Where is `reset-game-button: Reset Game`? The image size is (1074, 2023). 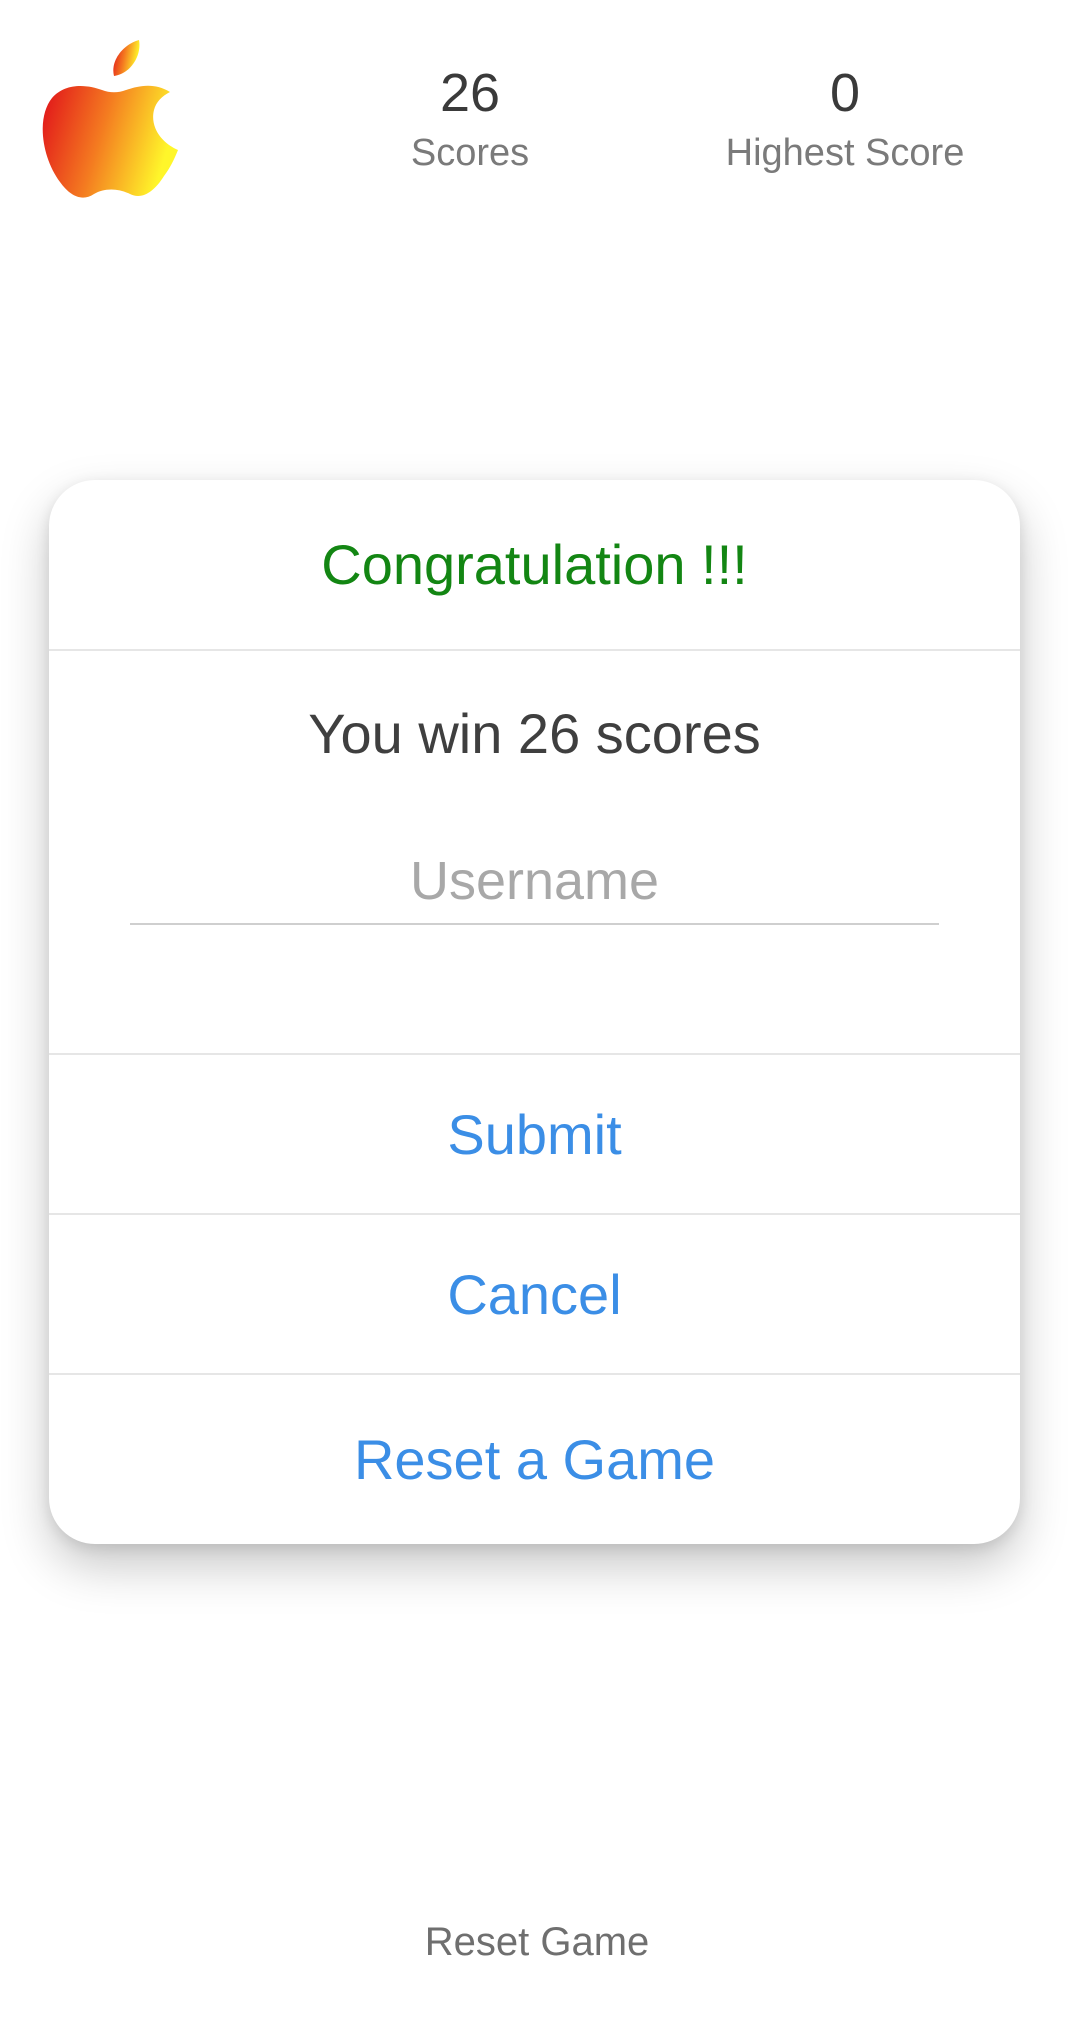 reset-game-button: Reset Game is located at coordinates (537, 1942).